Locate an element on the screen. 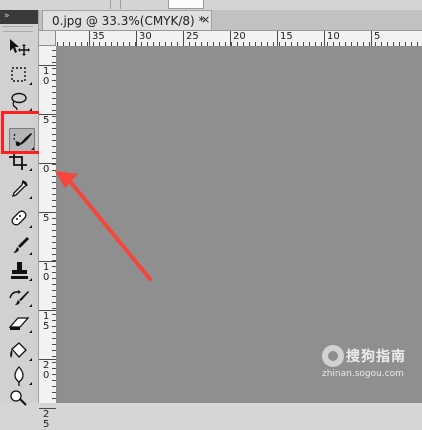 The height and width of the screenshot is (430, 422). move-tool-button is located at coordinates (19, 47).